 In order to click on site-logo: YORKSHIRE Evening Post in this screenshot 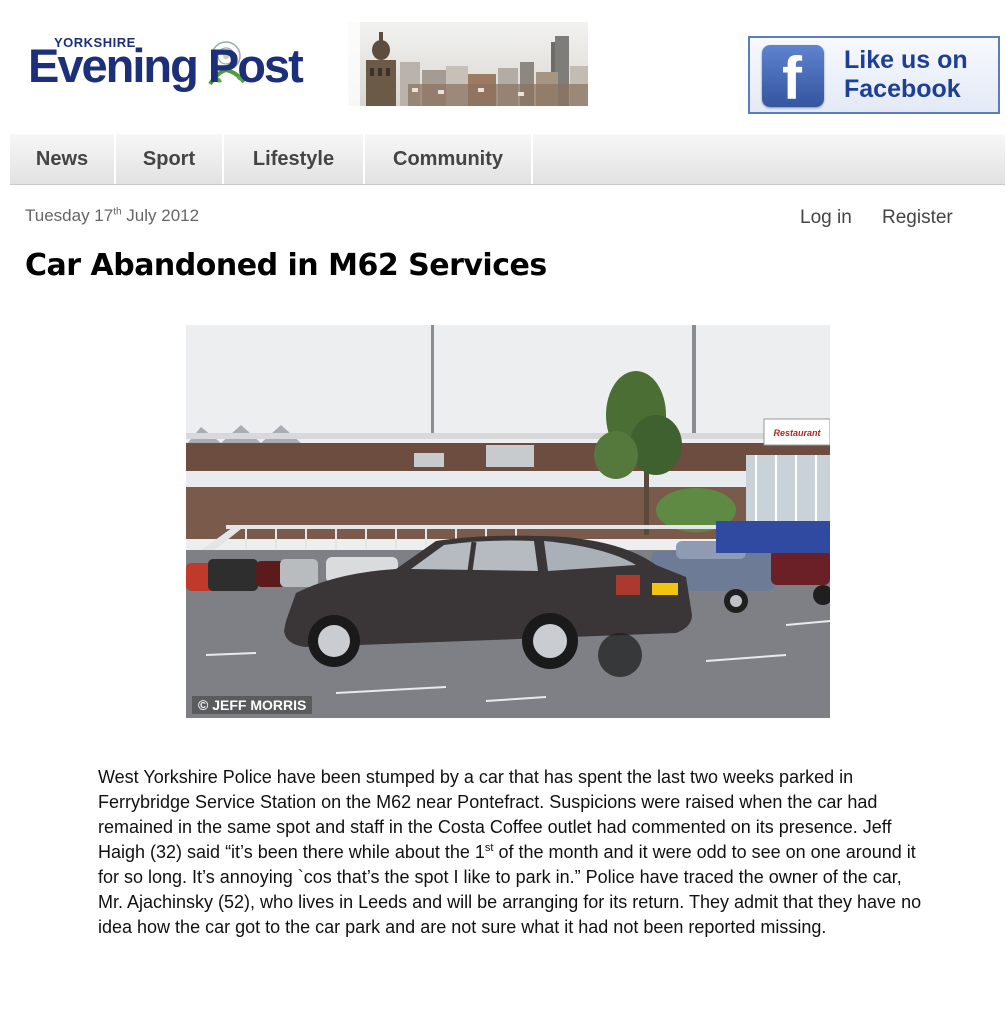, I will do `click(178, 67)`.